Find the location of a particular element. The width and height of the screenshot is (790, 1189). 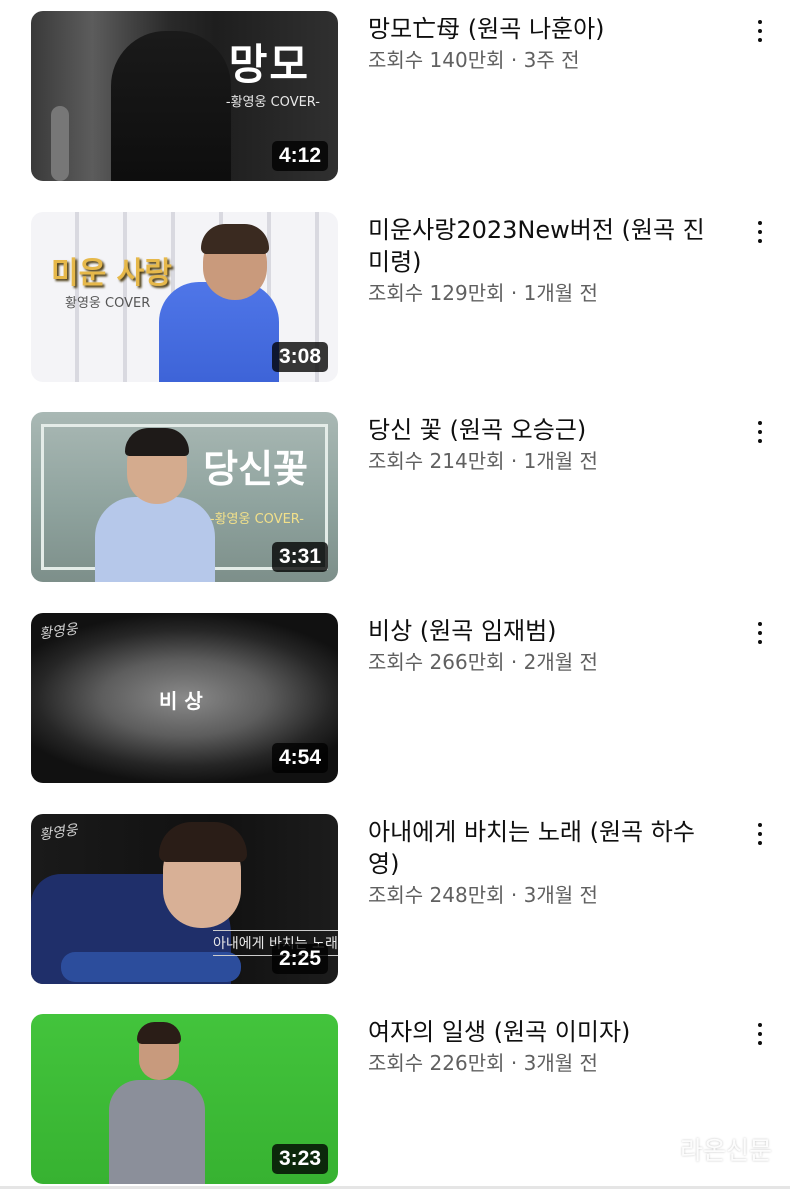

video-stats: 조회수 214만회 · 1개월 전 is located at coordinates (483, 461).